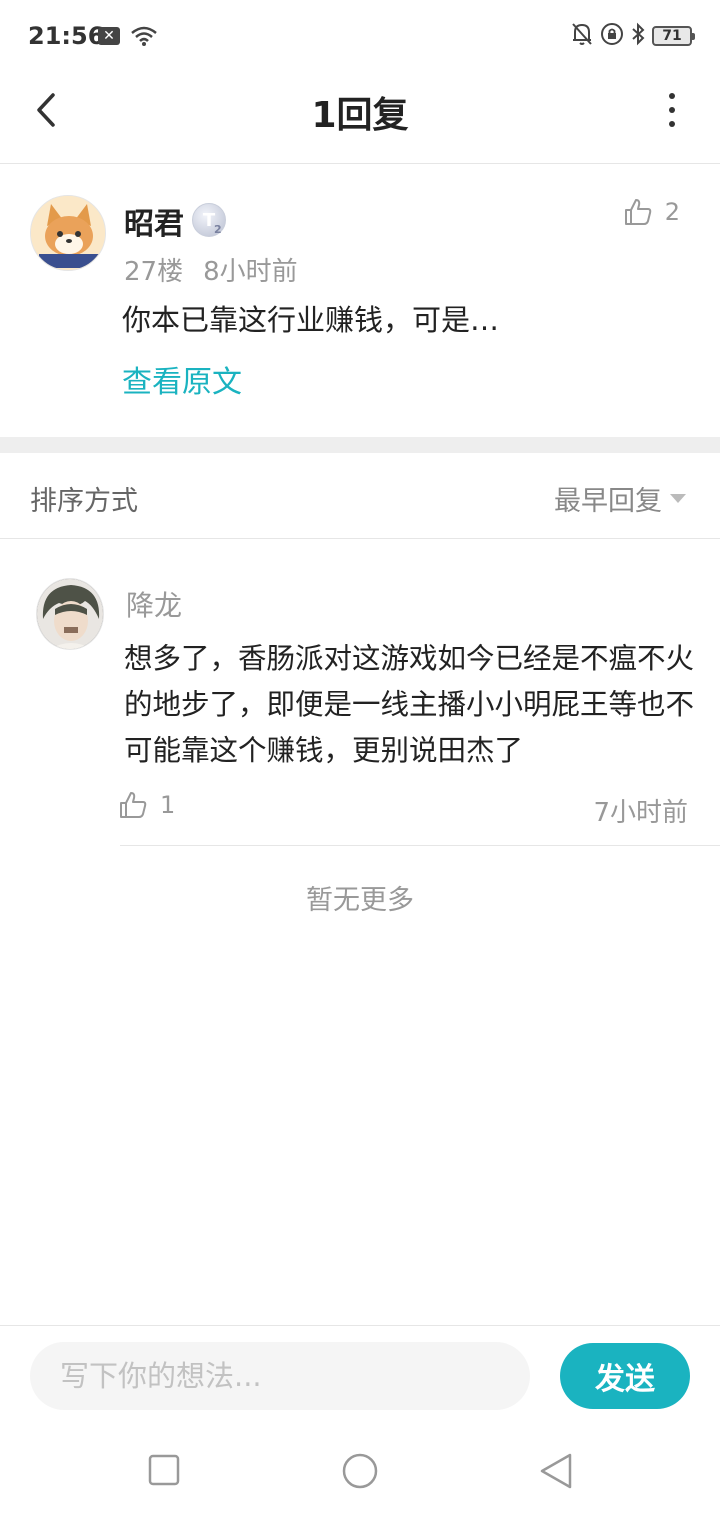  Describe the element at coordinates (640, 813) in the screenshot. I see `reply-time: 7小时前` at that location.